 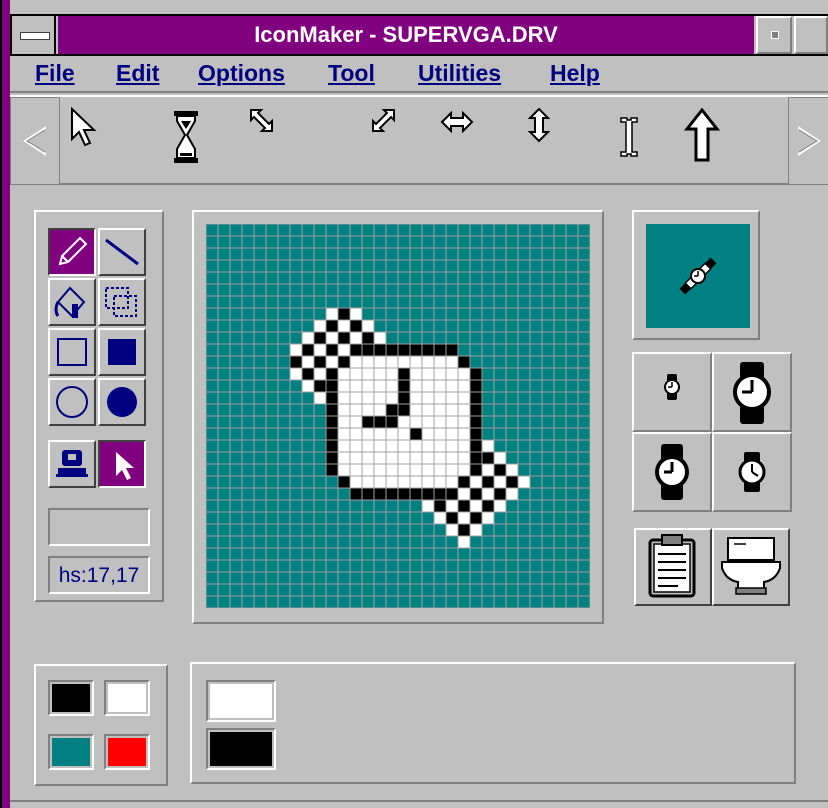 I want to click on menu-utilities: Utilities, so click(x=459, y=73).